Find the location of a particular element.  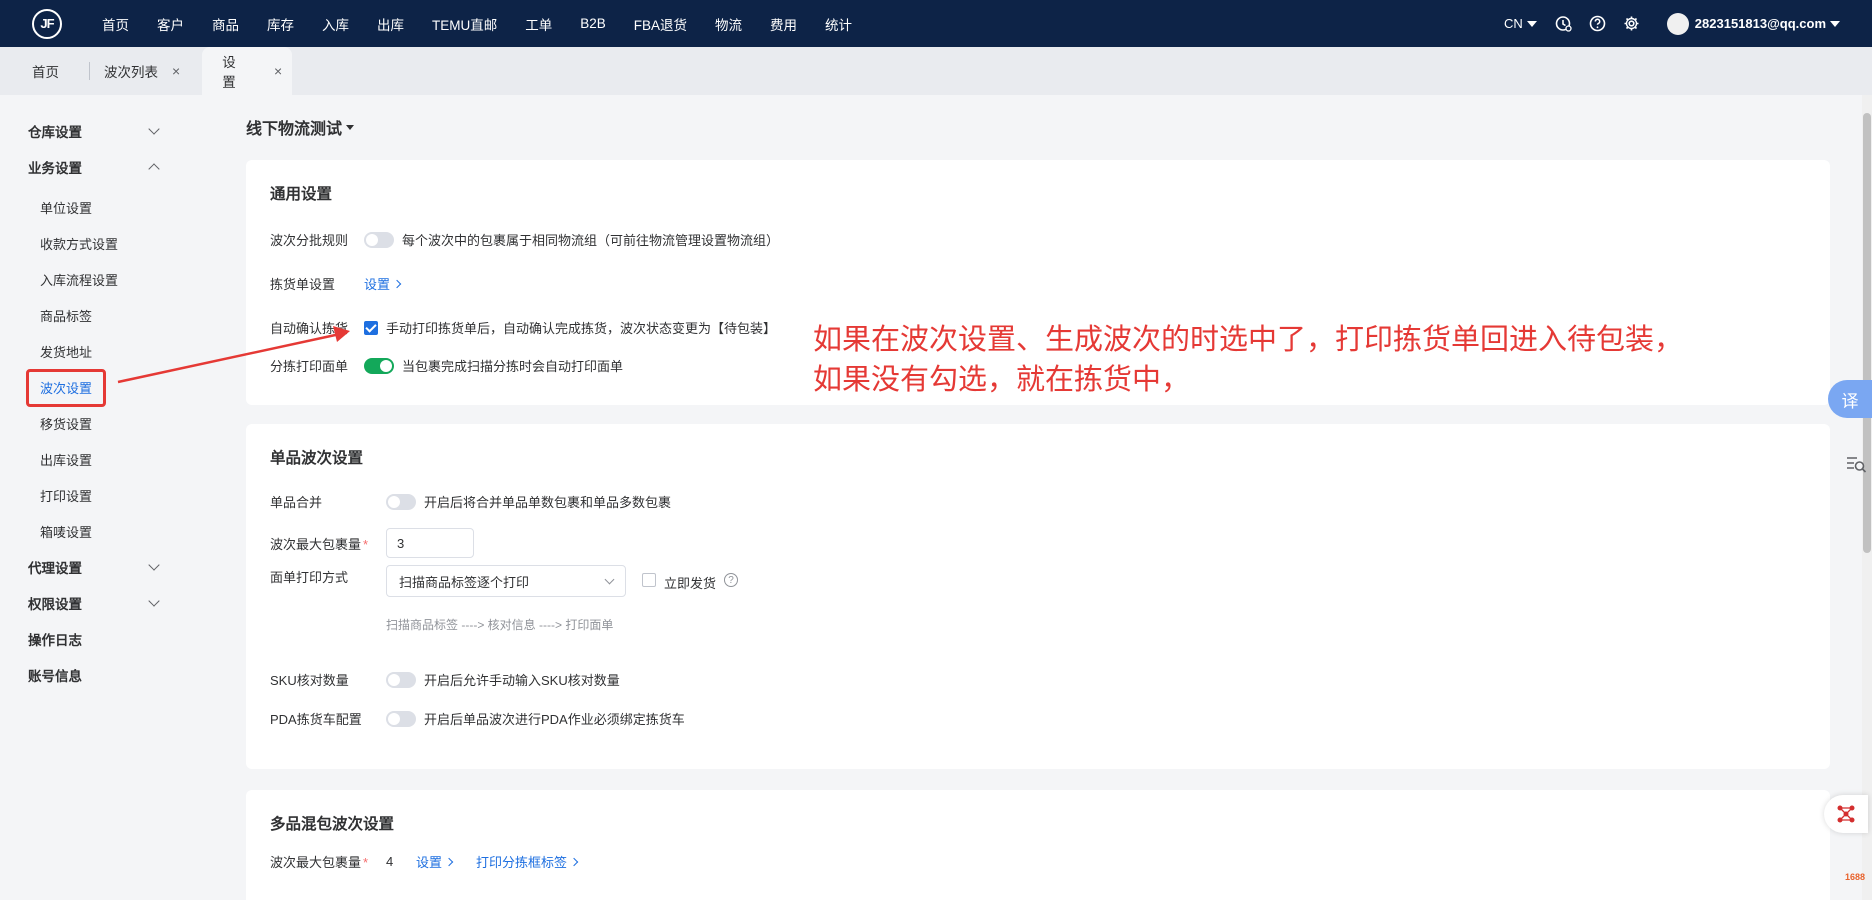

app-logo: JF is located at coordinates (47, 23).